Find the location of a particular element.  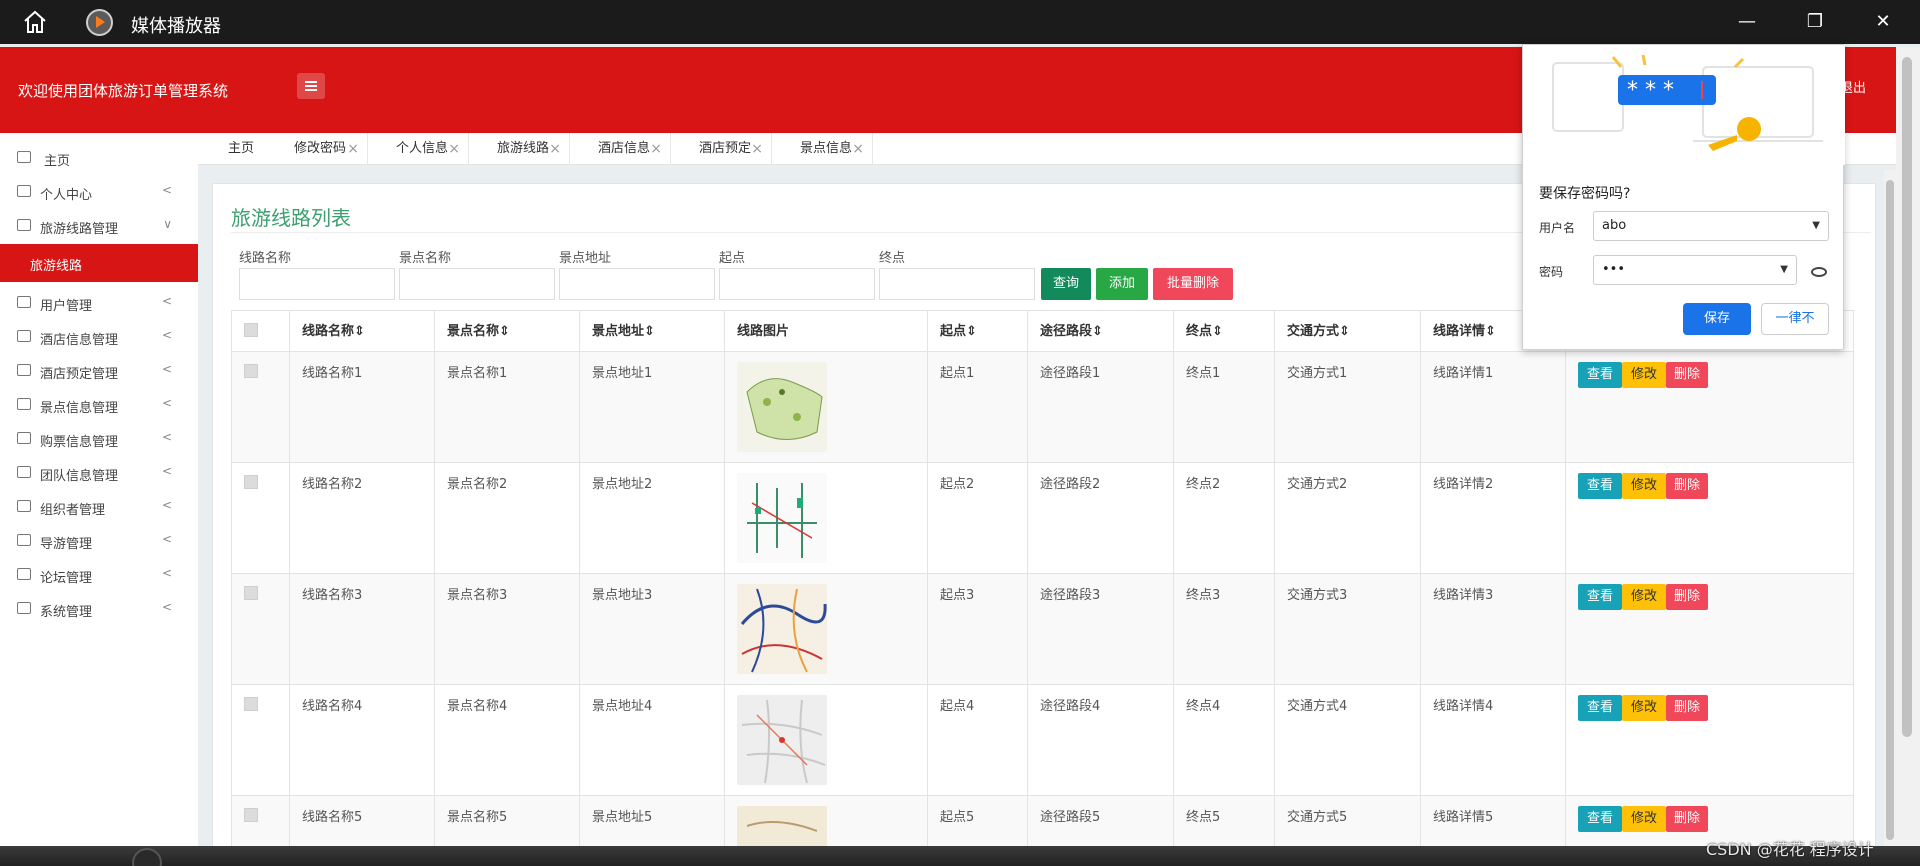

spot-name-input is located at coordinates (477, 284).